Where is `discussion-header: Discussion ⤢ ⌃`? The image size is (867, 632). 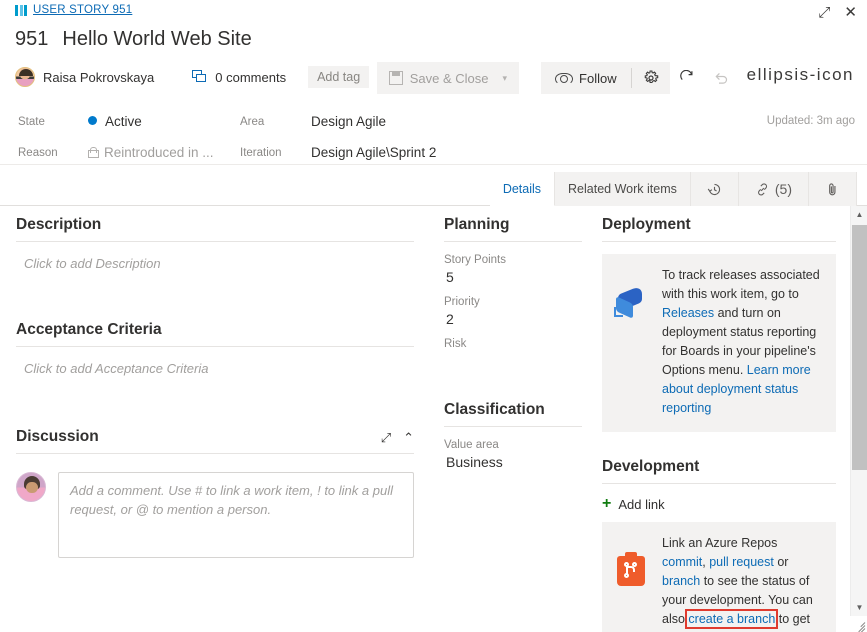 discussion-header: Discussion ⤢ ⌃ is located at coordinates (215, 440).